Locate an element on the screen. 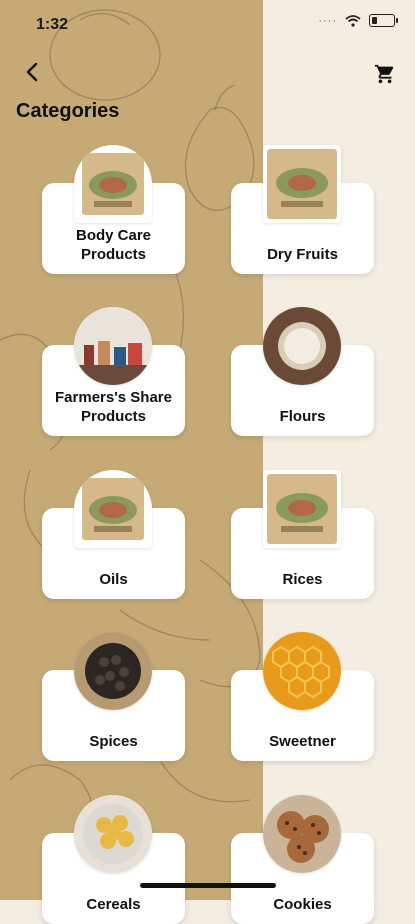 The width and height of the screenshot is (415, 924). battery-icon is located at coordinates (383, 20).